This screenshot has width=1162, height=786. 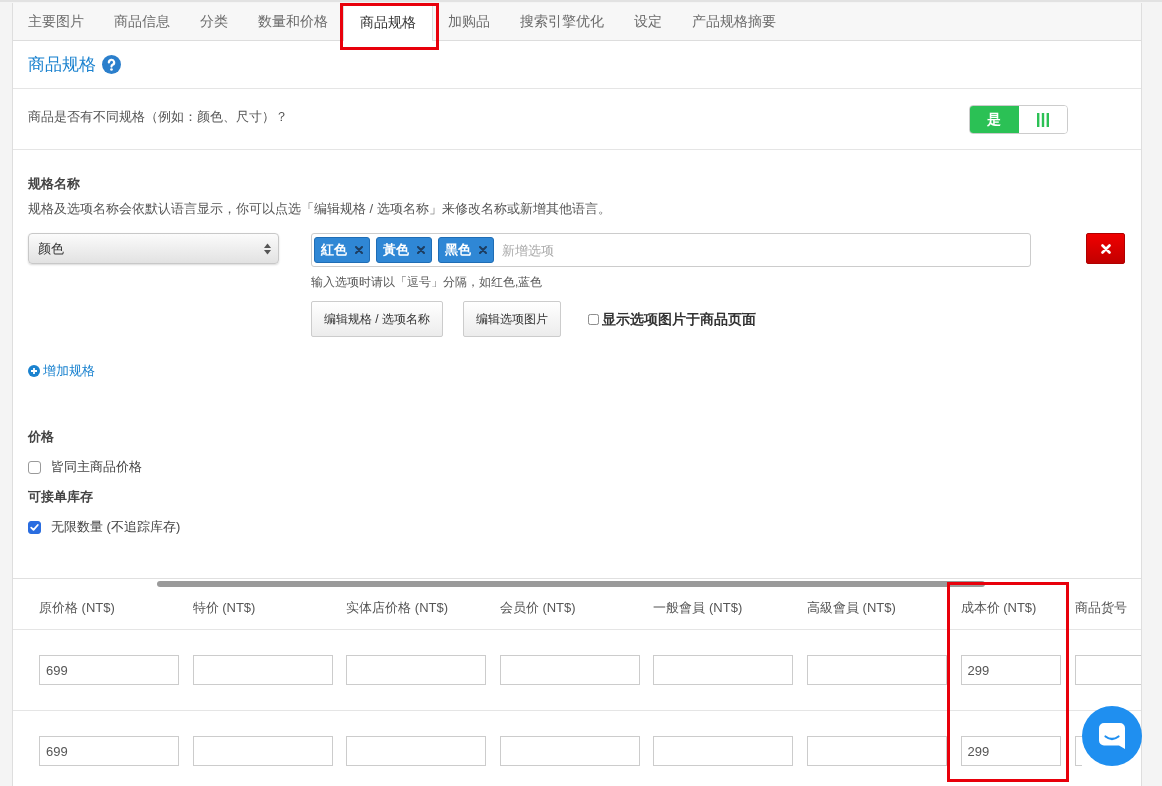 What do you see at coordinates (77, 608) in the screenshot?
I see `column-header: 原价格 (NT$)` at bounding box center [77, 608].